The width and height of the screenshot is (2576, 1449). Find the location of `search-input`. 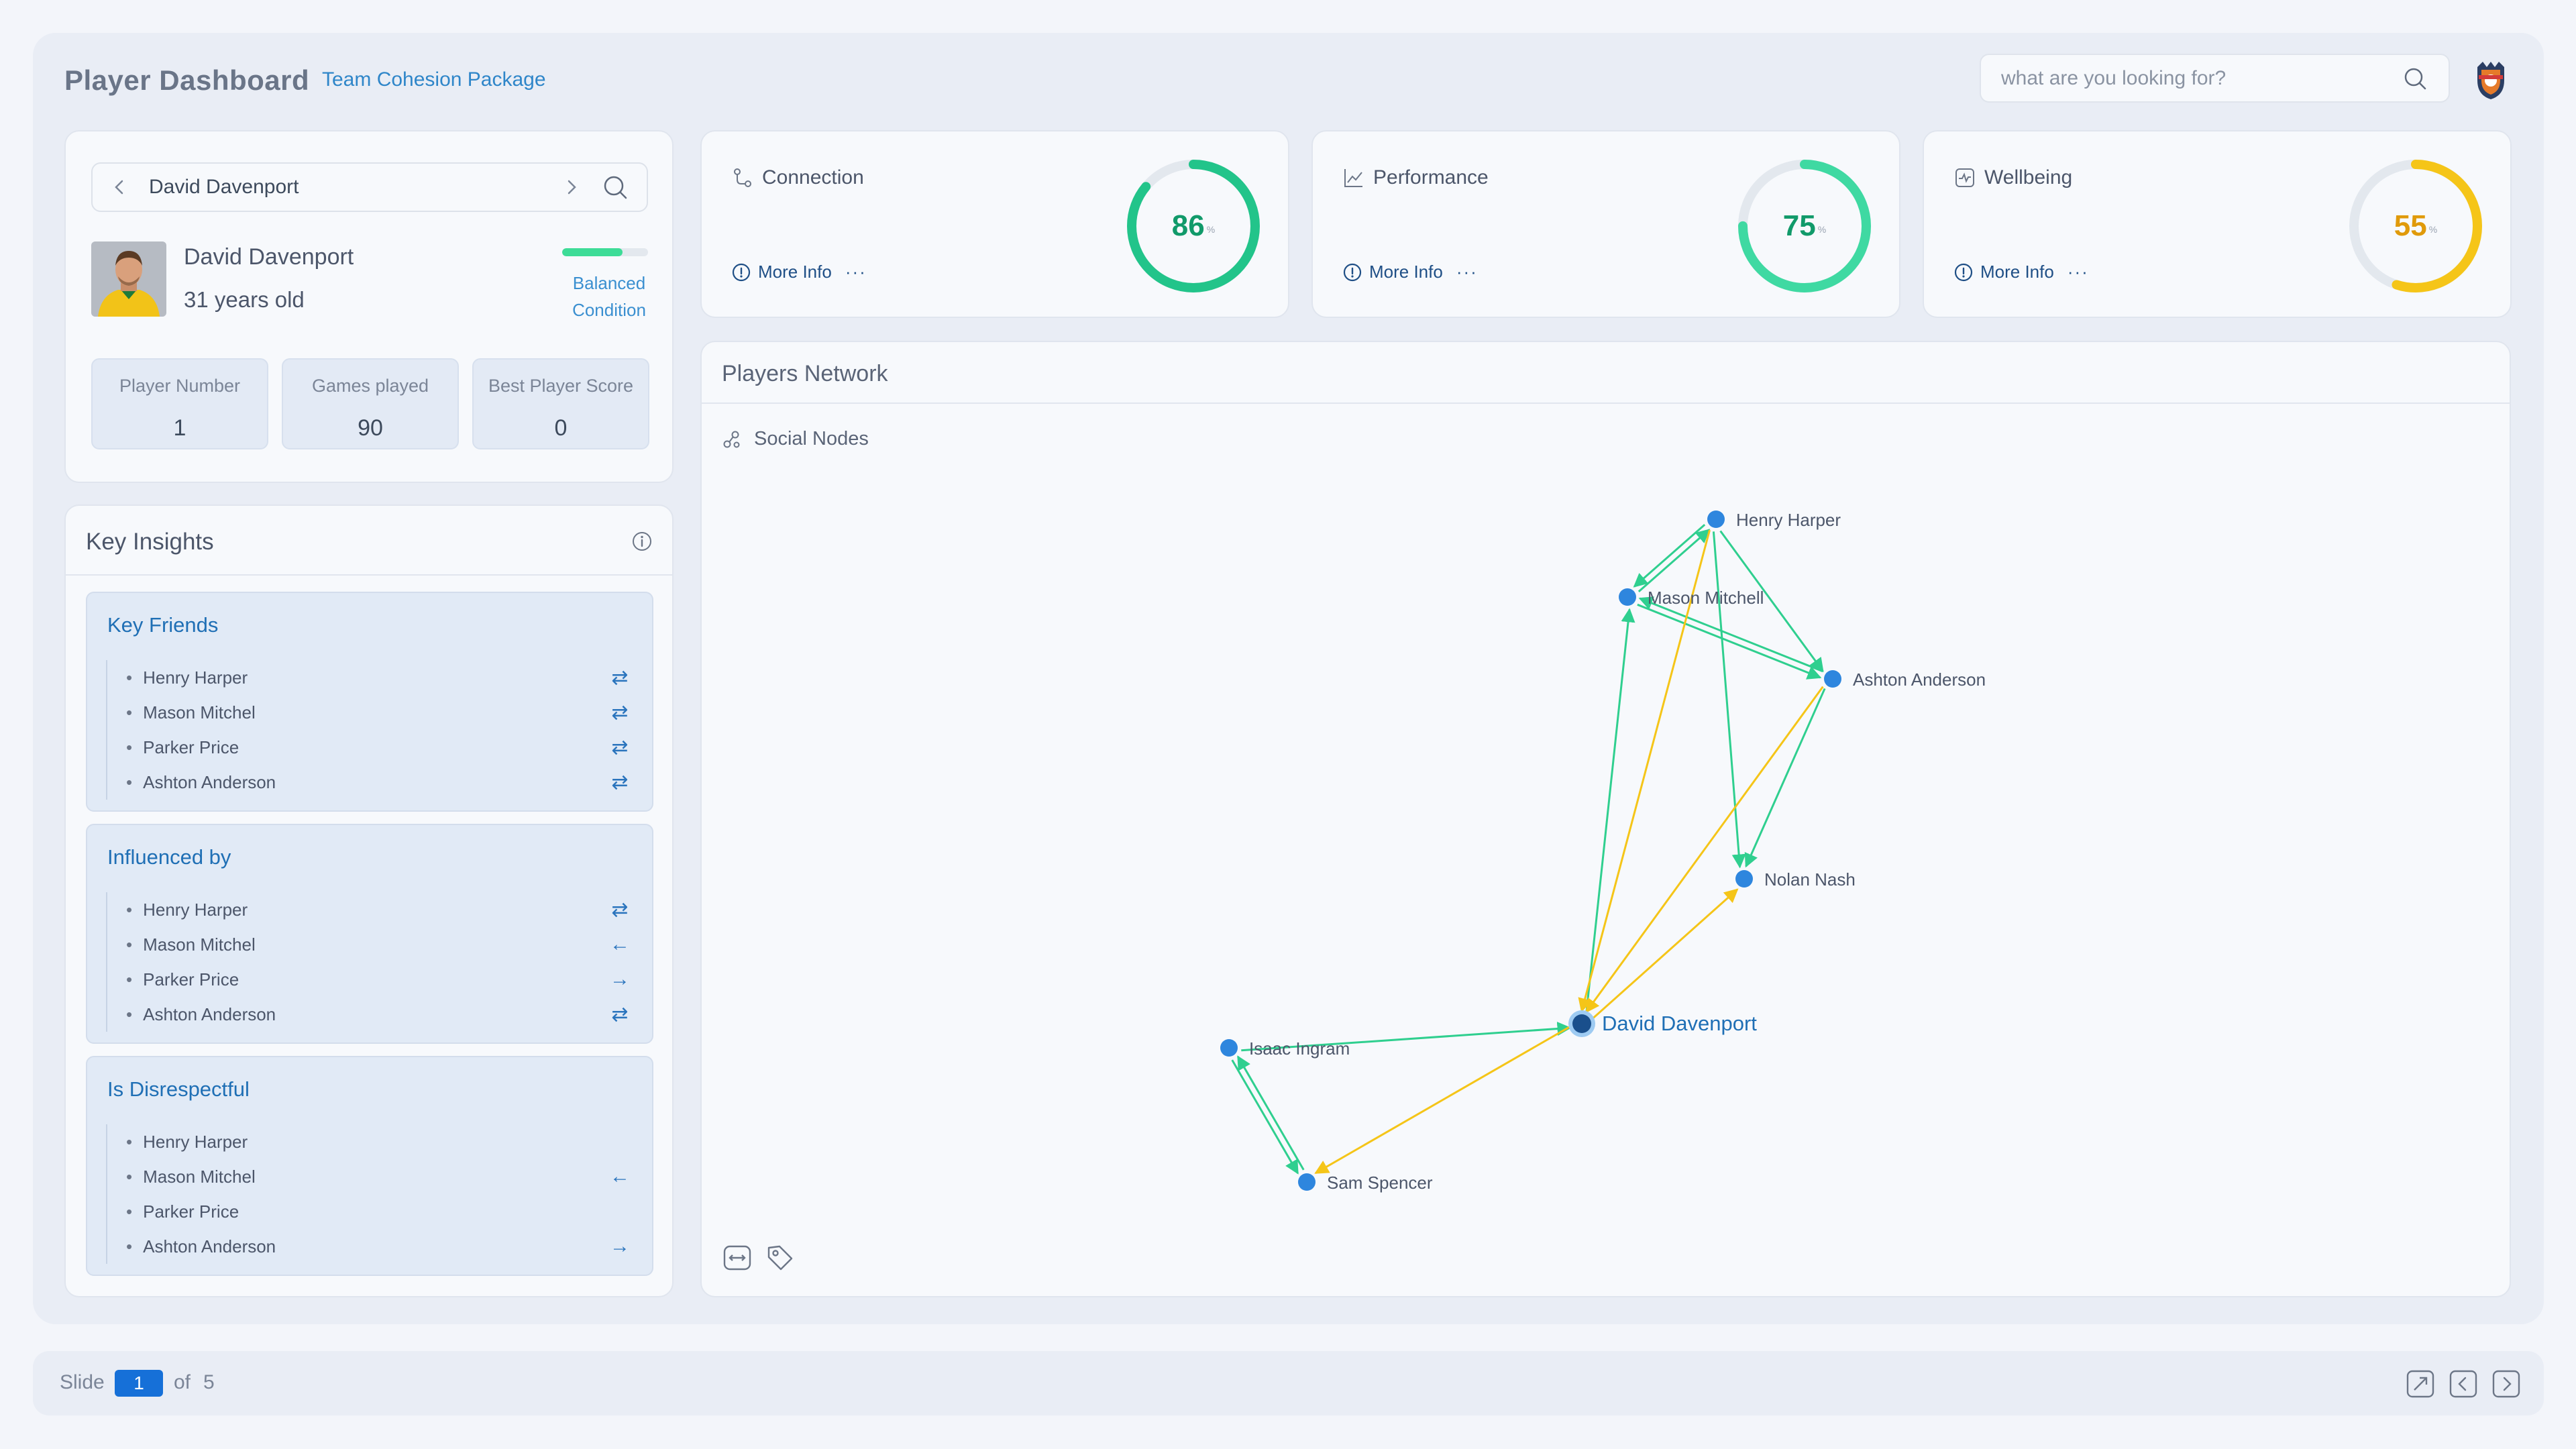

search-input is located at coordinates (2201, 78).